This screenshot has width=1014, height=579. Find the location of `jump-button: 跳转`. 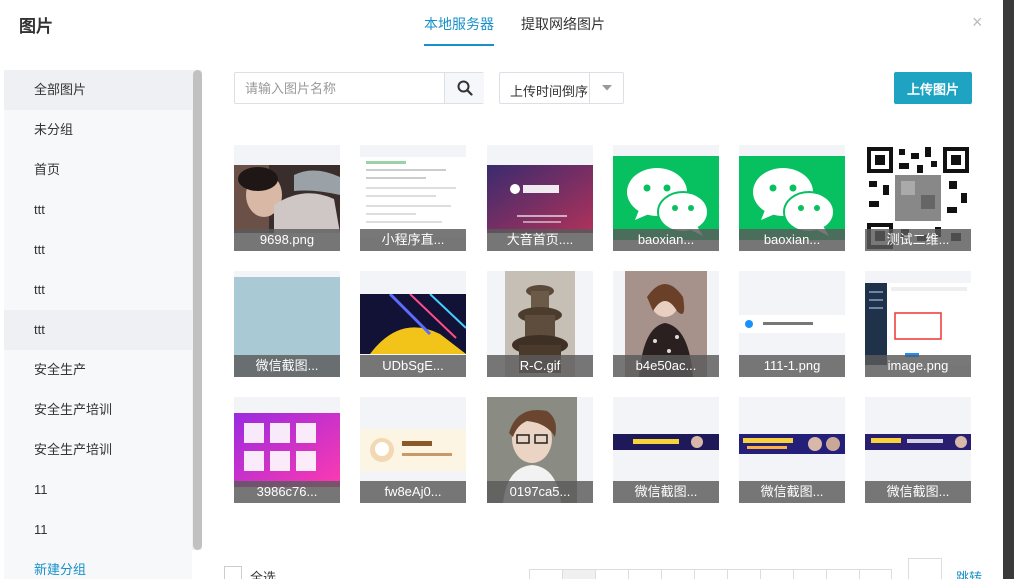

jump-button: 跳转 is located at coordinates (969, 573).